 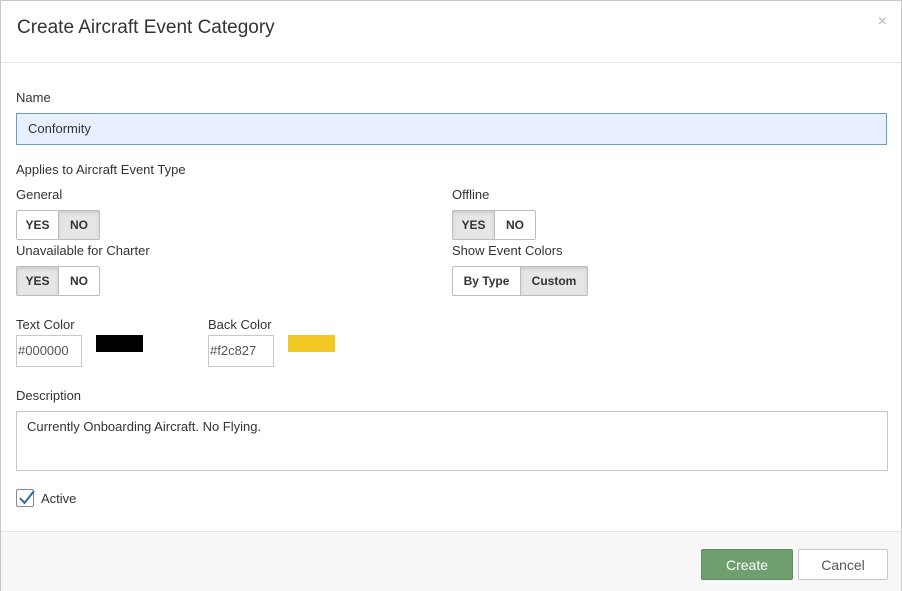 I want to click on custom-button: Custom, so click(x=553, y=281).